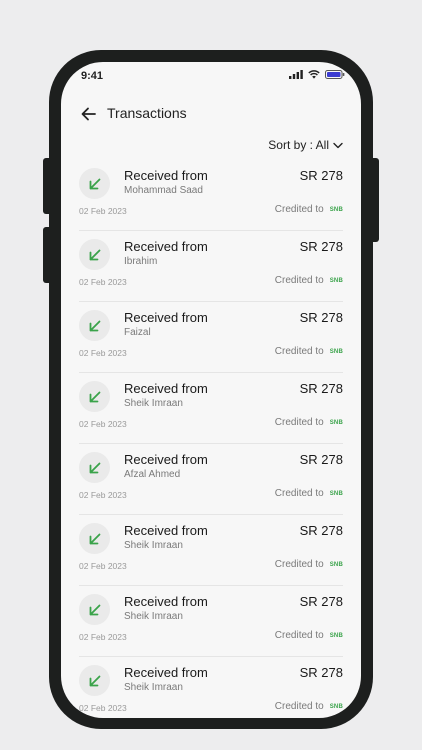  I want to click on sort-label: Sort by : All, so click(298, 145).